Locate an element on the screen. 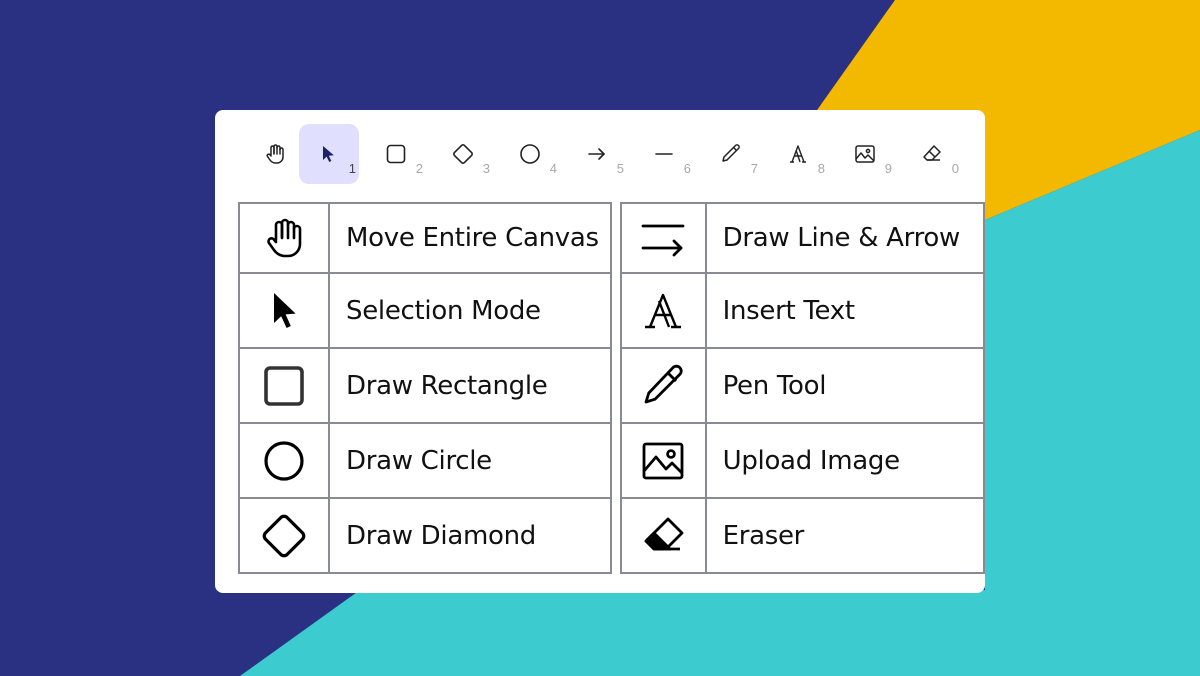 This screenshot has width=1200, height=676. legend-label: Draw Diamond is located at coordinates (470, 535).